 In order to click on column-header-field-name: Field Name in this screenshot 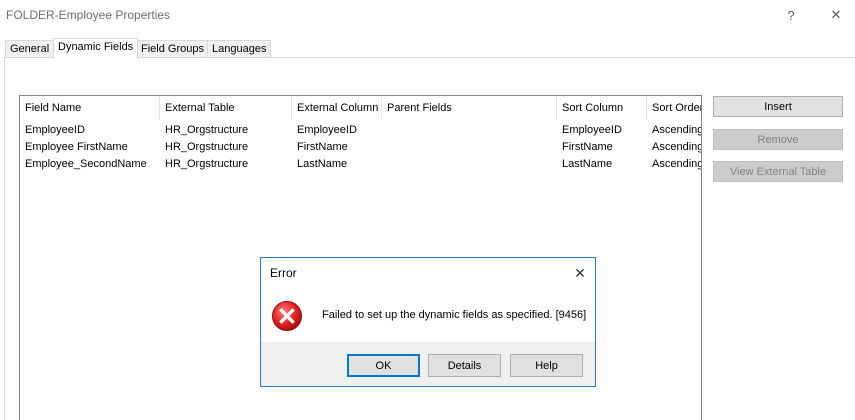, I will do `click(90, 108)`.